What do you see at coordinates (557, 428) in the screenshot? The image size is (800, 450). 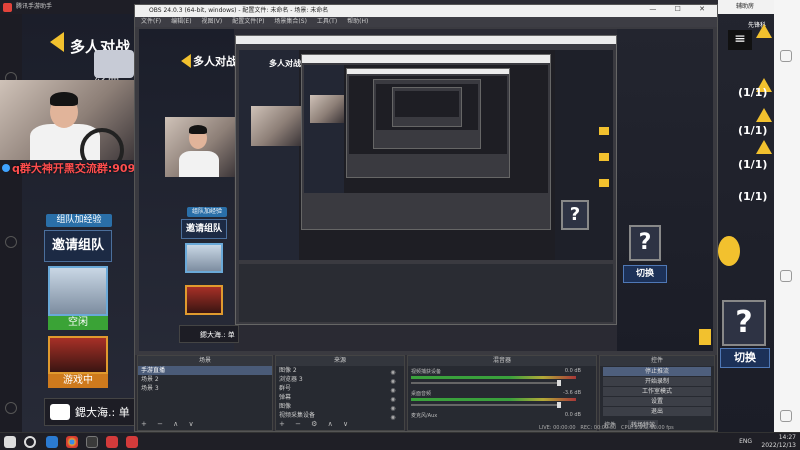 I see `live-time: LIVE: 00:00:00` at bounding box center [557, 428].